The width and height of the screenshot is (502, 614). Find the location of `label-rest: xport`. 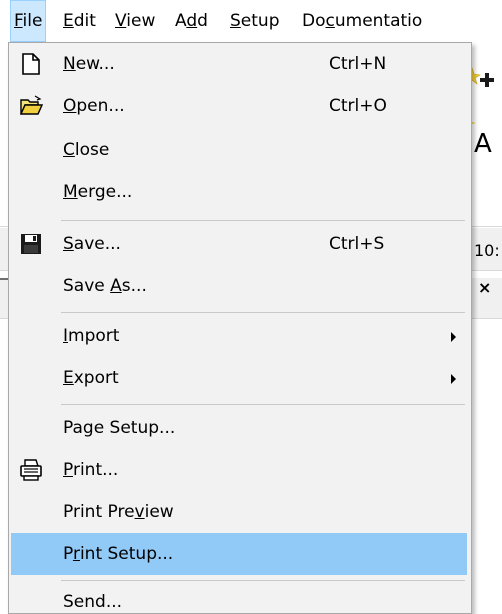

label-rest: xport is located at coordinates (96, 378).